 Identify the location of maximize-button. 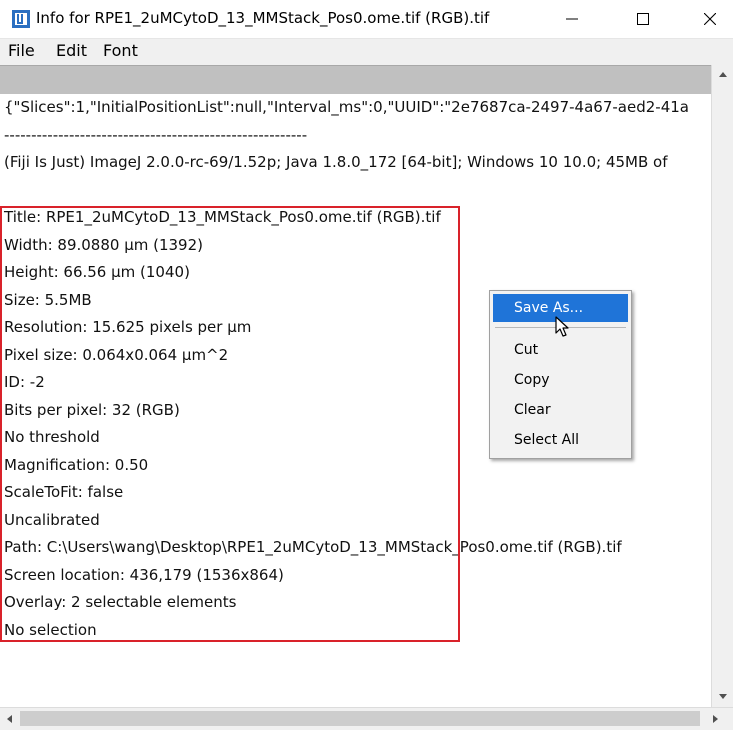
(643, 19).